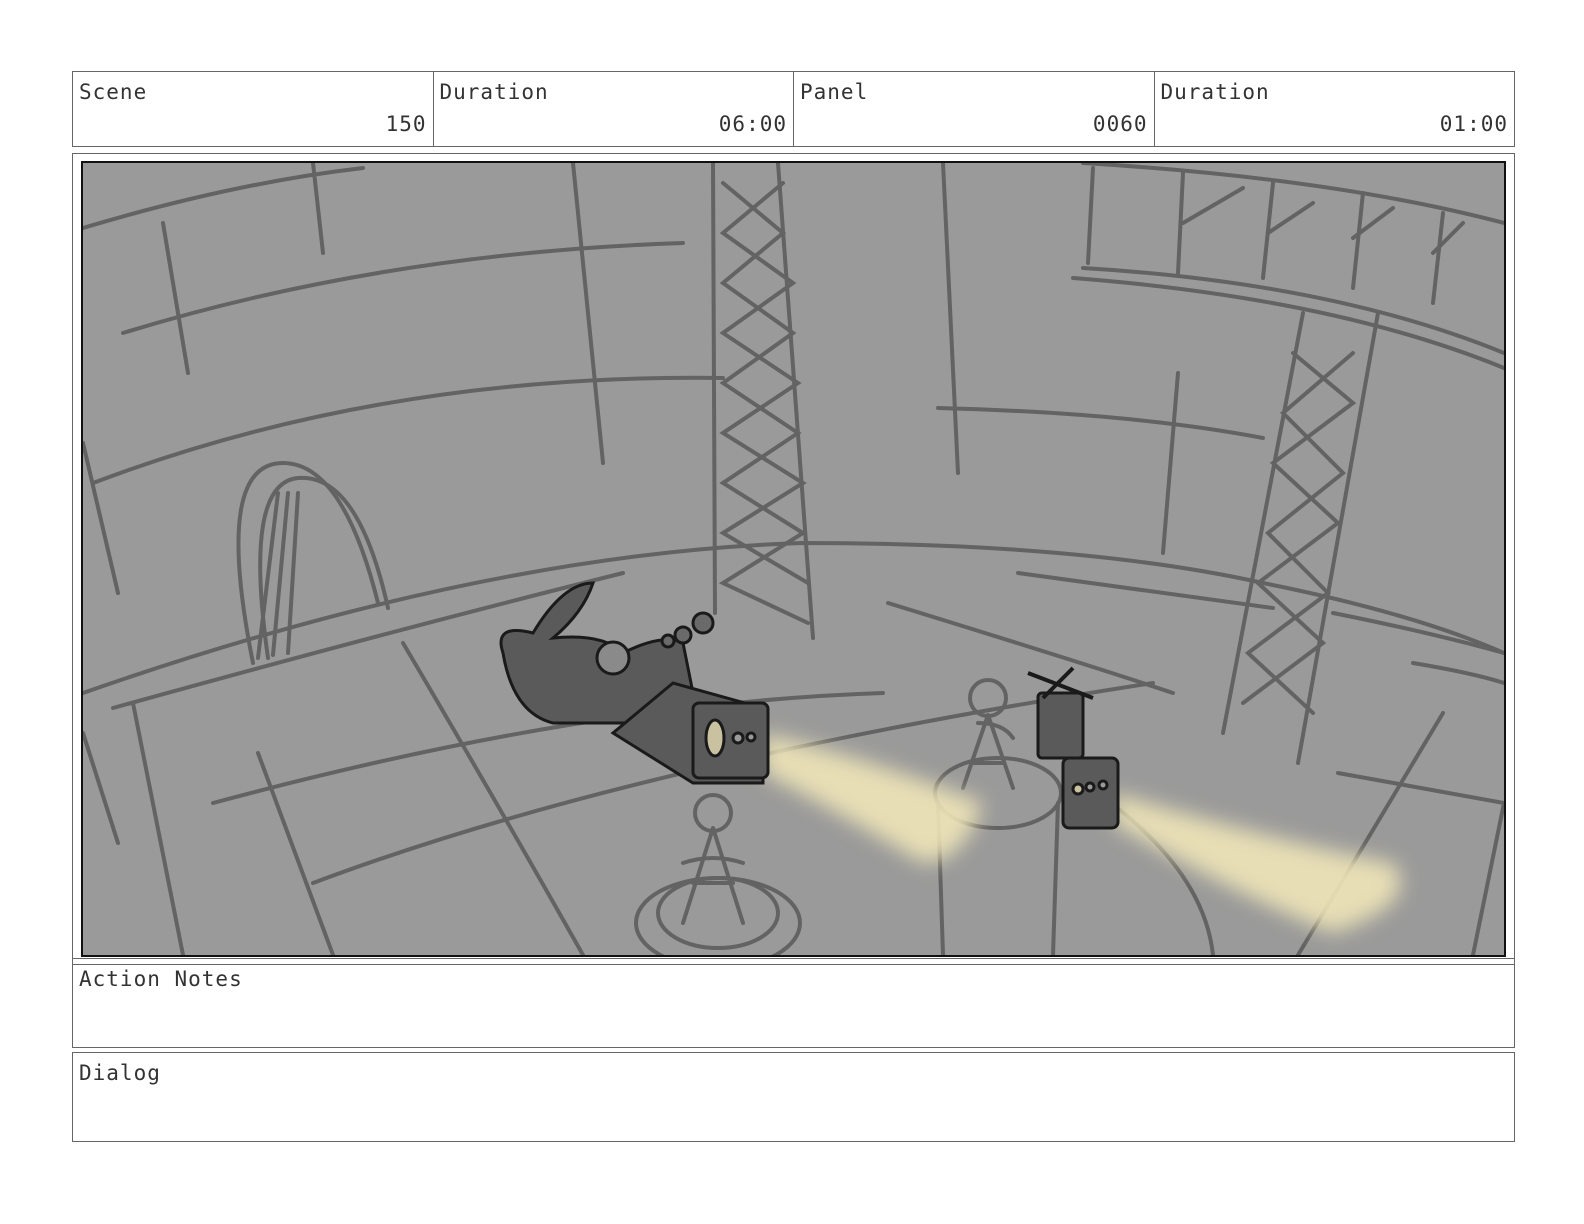 The height and width of the screenshot is (1224, 1584). What do you see at coordinates (120, 1073) in the screenshot?
I see `dialog-label: Dialog` at bounding box center [120, 1073].